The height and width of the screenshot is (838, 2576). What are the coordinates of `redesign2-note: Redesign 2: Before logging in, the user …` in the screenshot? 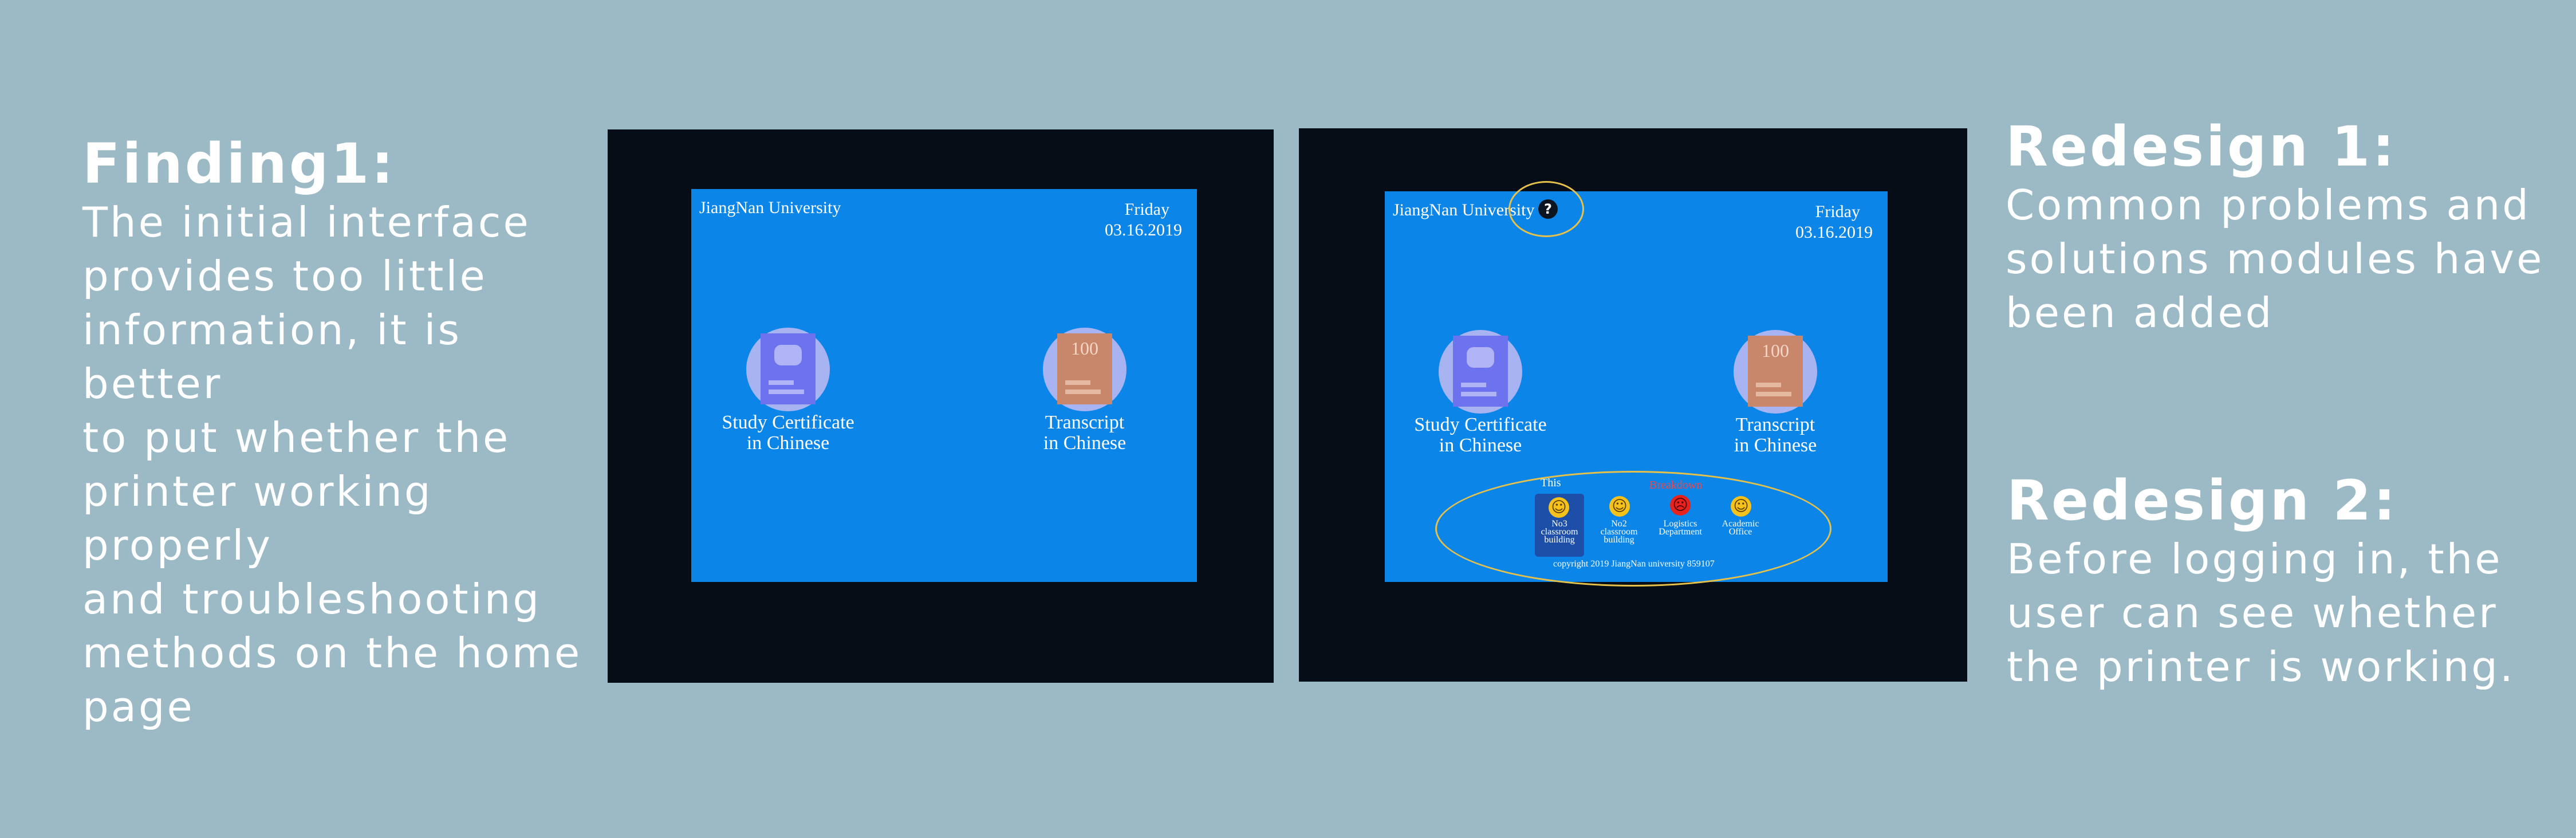 It's located at (2282, 583).